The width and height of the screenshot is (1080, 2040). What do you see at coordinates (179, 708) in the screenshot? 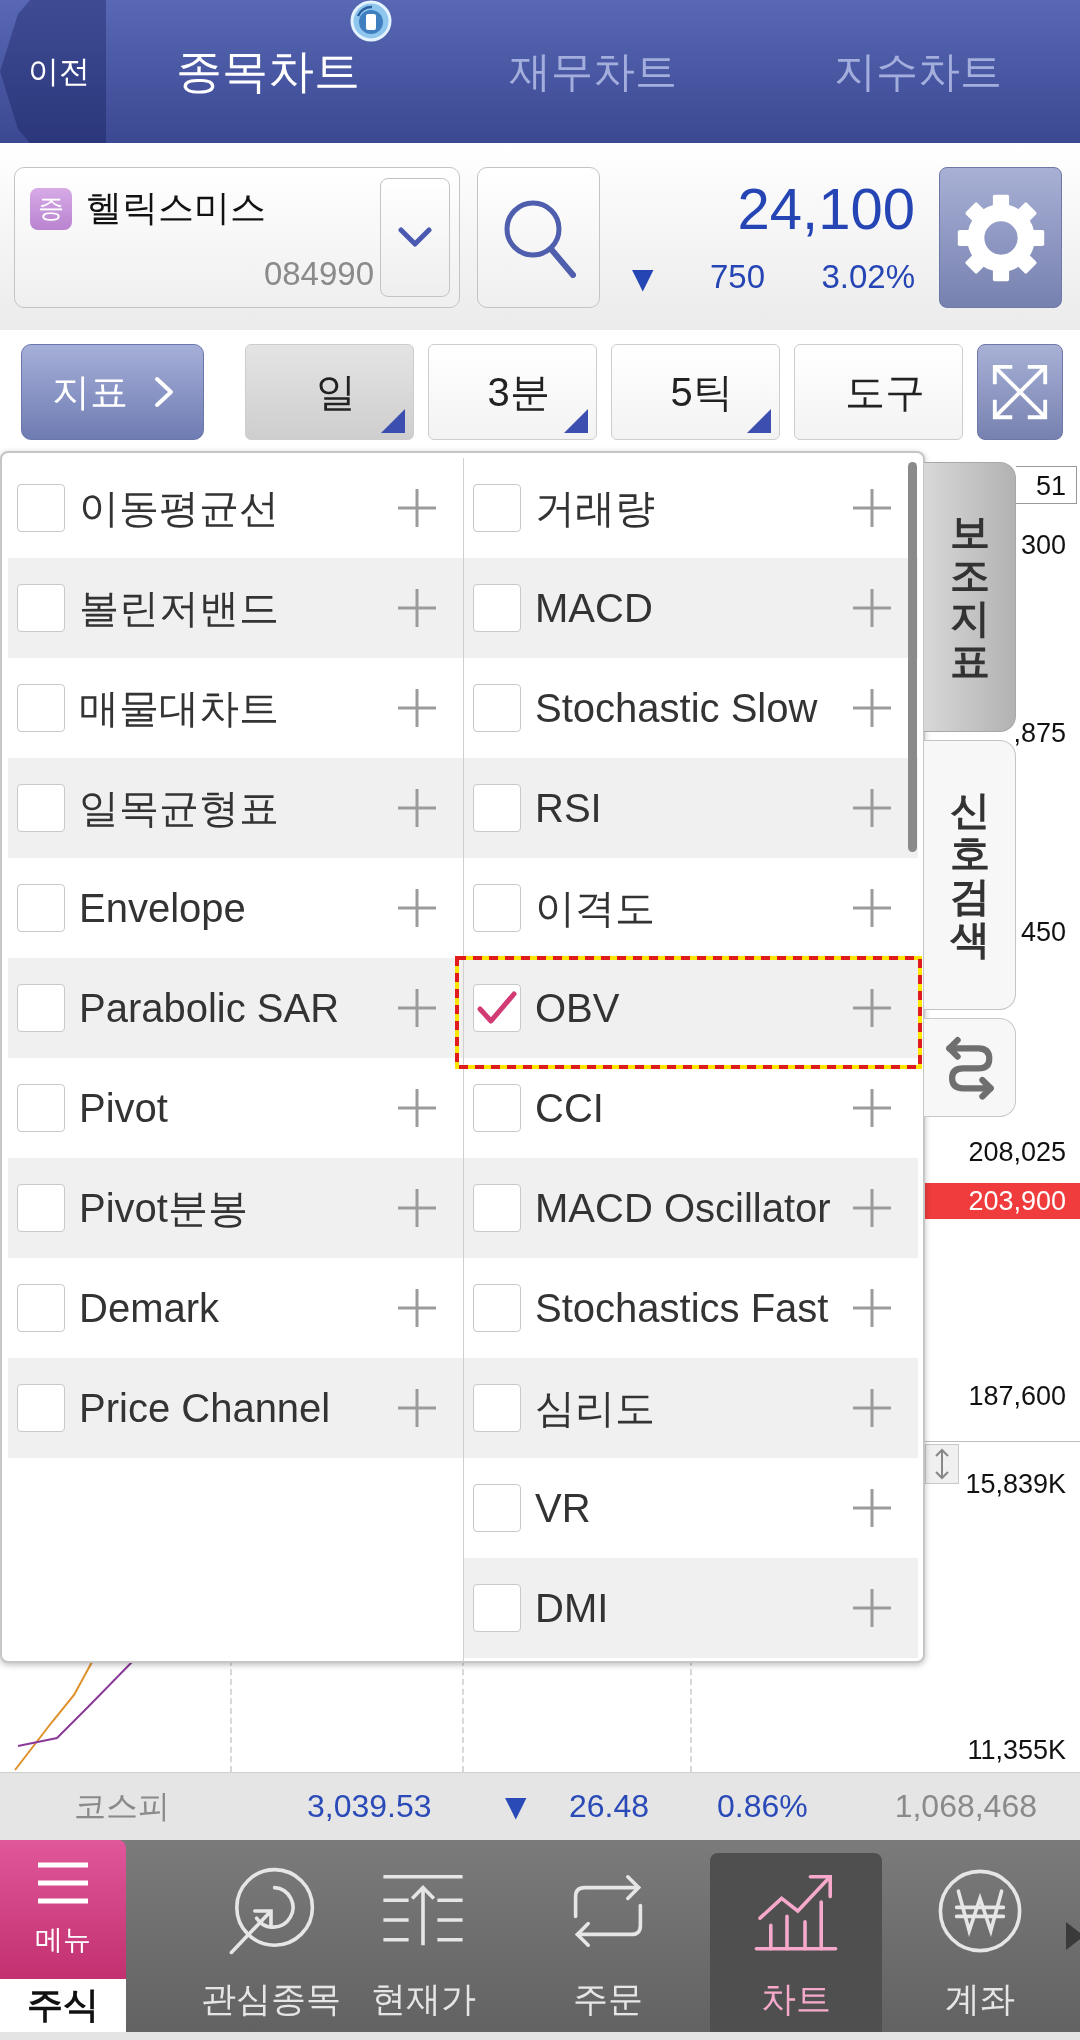
I see `indicator-label: 매물대차트` at bounding box center [179, 708].